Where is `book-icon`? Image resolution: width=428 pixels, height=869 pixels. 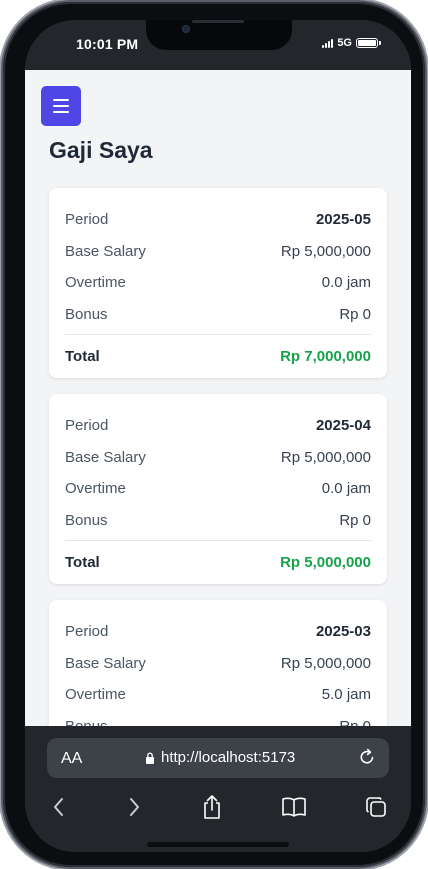 book-icon is located at coordinates (294, 807).